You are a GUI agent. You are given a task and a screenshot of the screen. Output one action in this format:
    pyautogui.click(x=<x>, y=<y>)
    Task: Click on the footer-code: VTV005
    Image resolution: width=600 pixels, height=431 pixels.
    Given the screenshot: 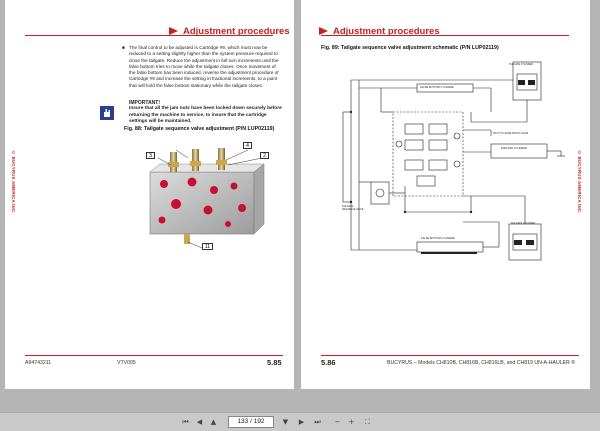 What is the action you would take?
    pyautogui.click(x=126, y=363)
    